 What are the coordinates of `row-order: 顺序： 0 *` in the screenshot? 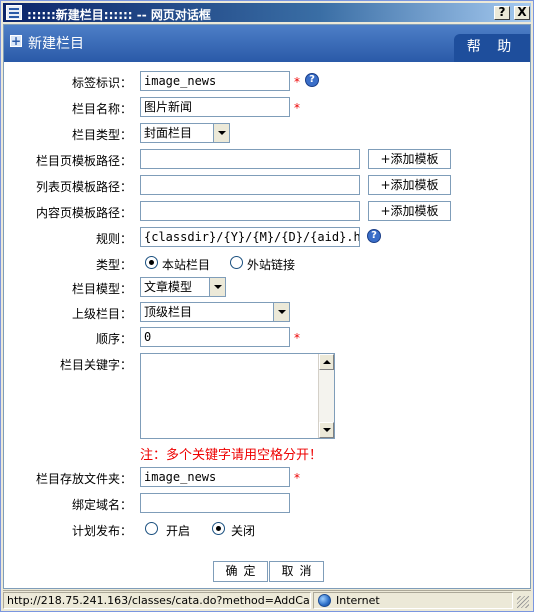 It's located at (267, 338).